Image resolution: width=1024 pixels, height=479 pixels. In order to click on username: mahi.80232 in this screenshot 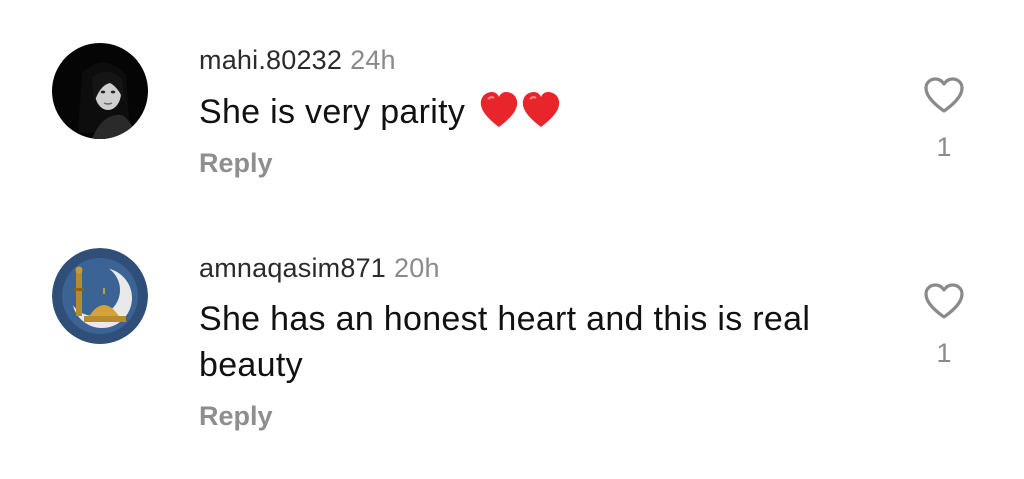, I will do `click(270, 60)`.